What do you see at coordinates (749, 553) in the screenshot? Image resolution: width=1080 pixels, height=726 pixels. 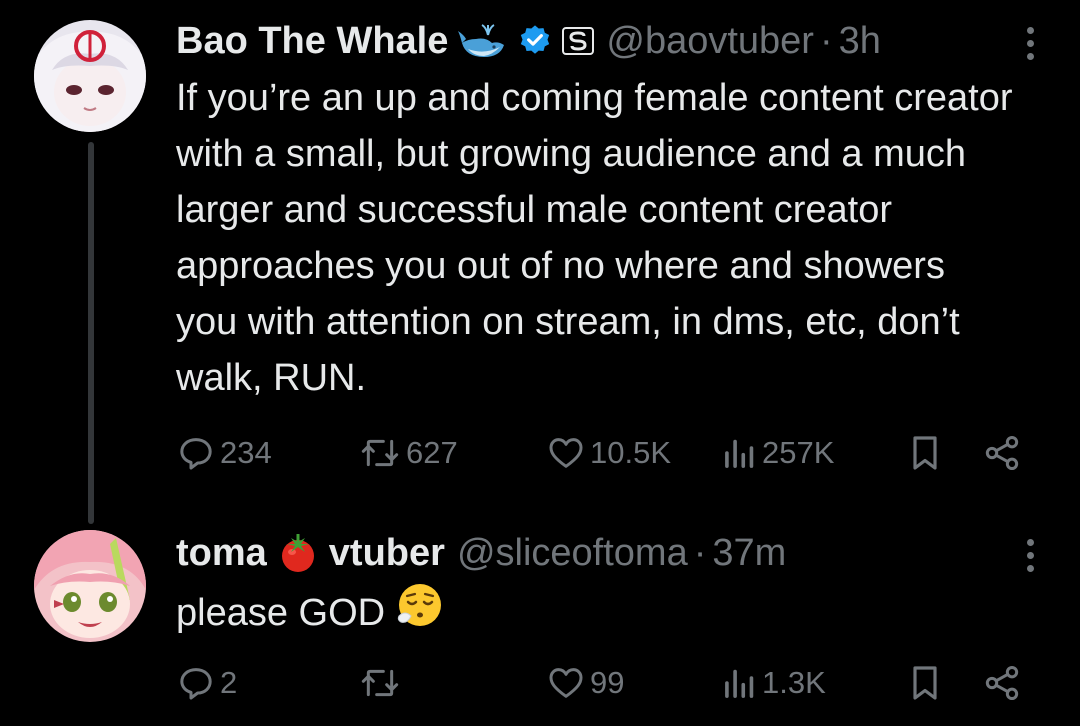 I see `timestamp: 37m` at bounding box center [749, 553].